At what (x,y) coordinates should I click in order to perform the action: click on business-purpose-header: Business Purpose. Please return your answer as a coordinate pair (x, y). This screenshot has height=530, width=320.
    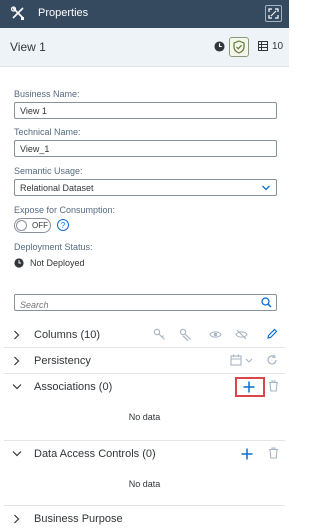
    Looking at the image, I should click on (144, 518).